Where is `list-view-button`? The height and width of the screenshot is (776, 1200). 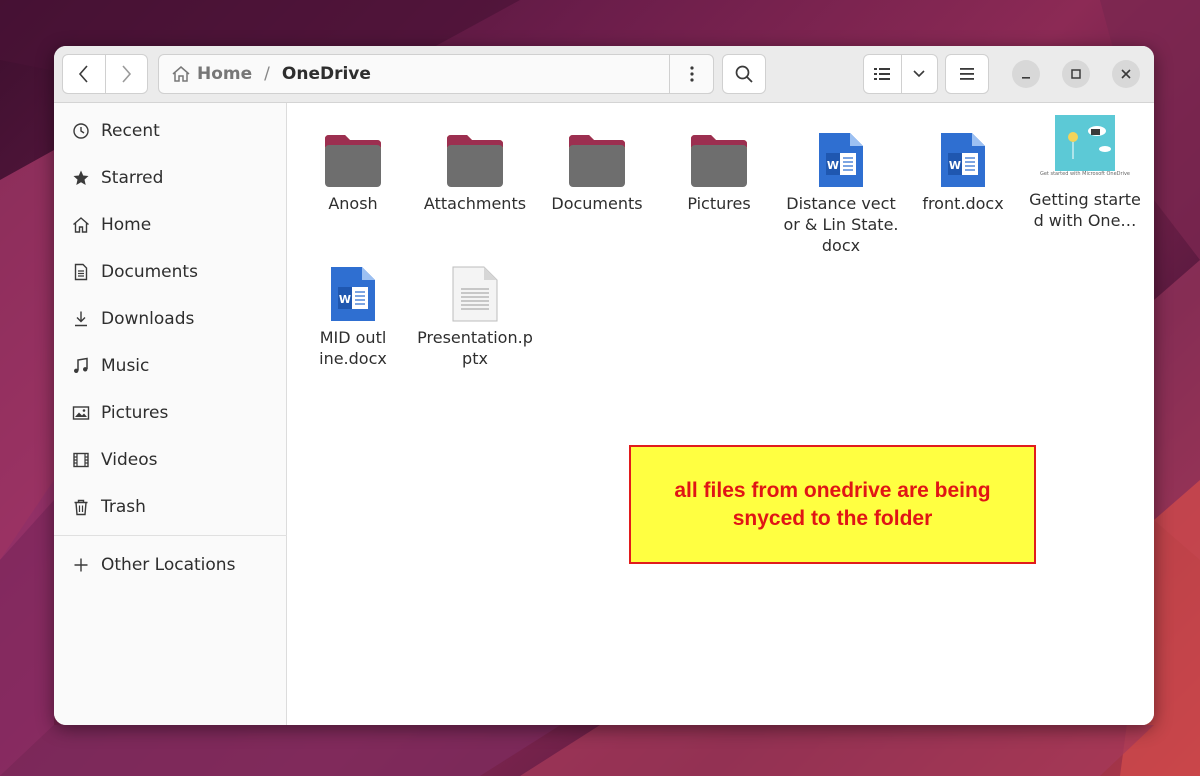 list-view-button is located at coordinates (882, 74).